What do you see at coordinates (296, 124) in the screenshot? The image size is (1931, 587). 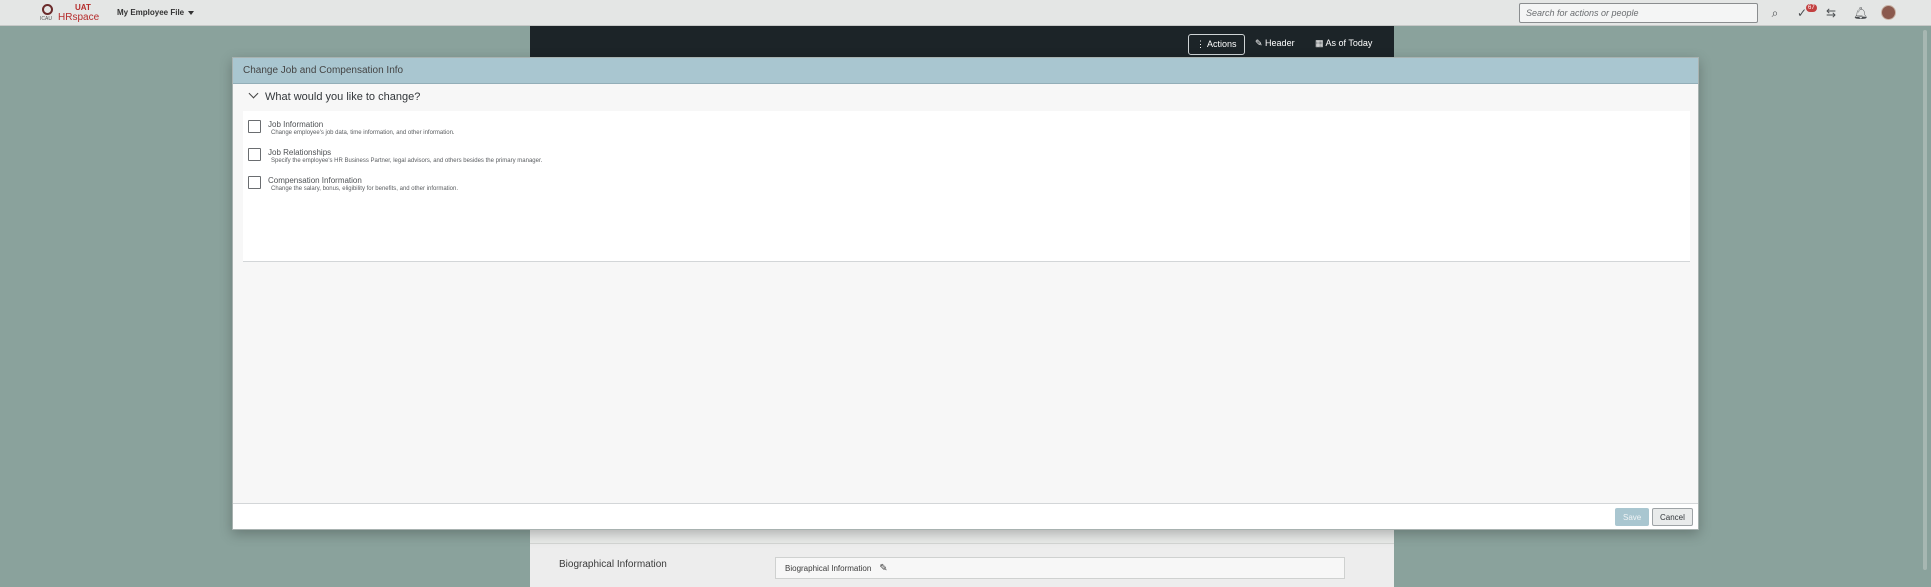 I see `option-label: Job Information` at bounding box center [296, 124].